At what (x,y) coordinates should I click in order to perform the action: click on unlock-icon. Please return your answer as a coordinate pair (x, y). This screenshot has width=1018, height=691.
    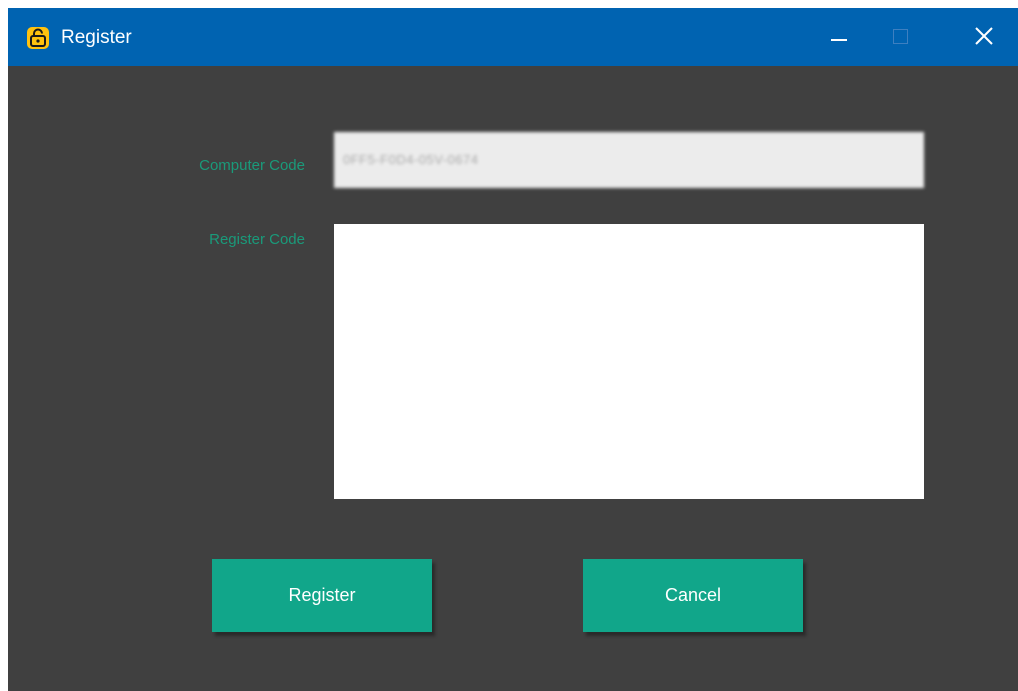
    Looking at the image, I should click on (38, 38).